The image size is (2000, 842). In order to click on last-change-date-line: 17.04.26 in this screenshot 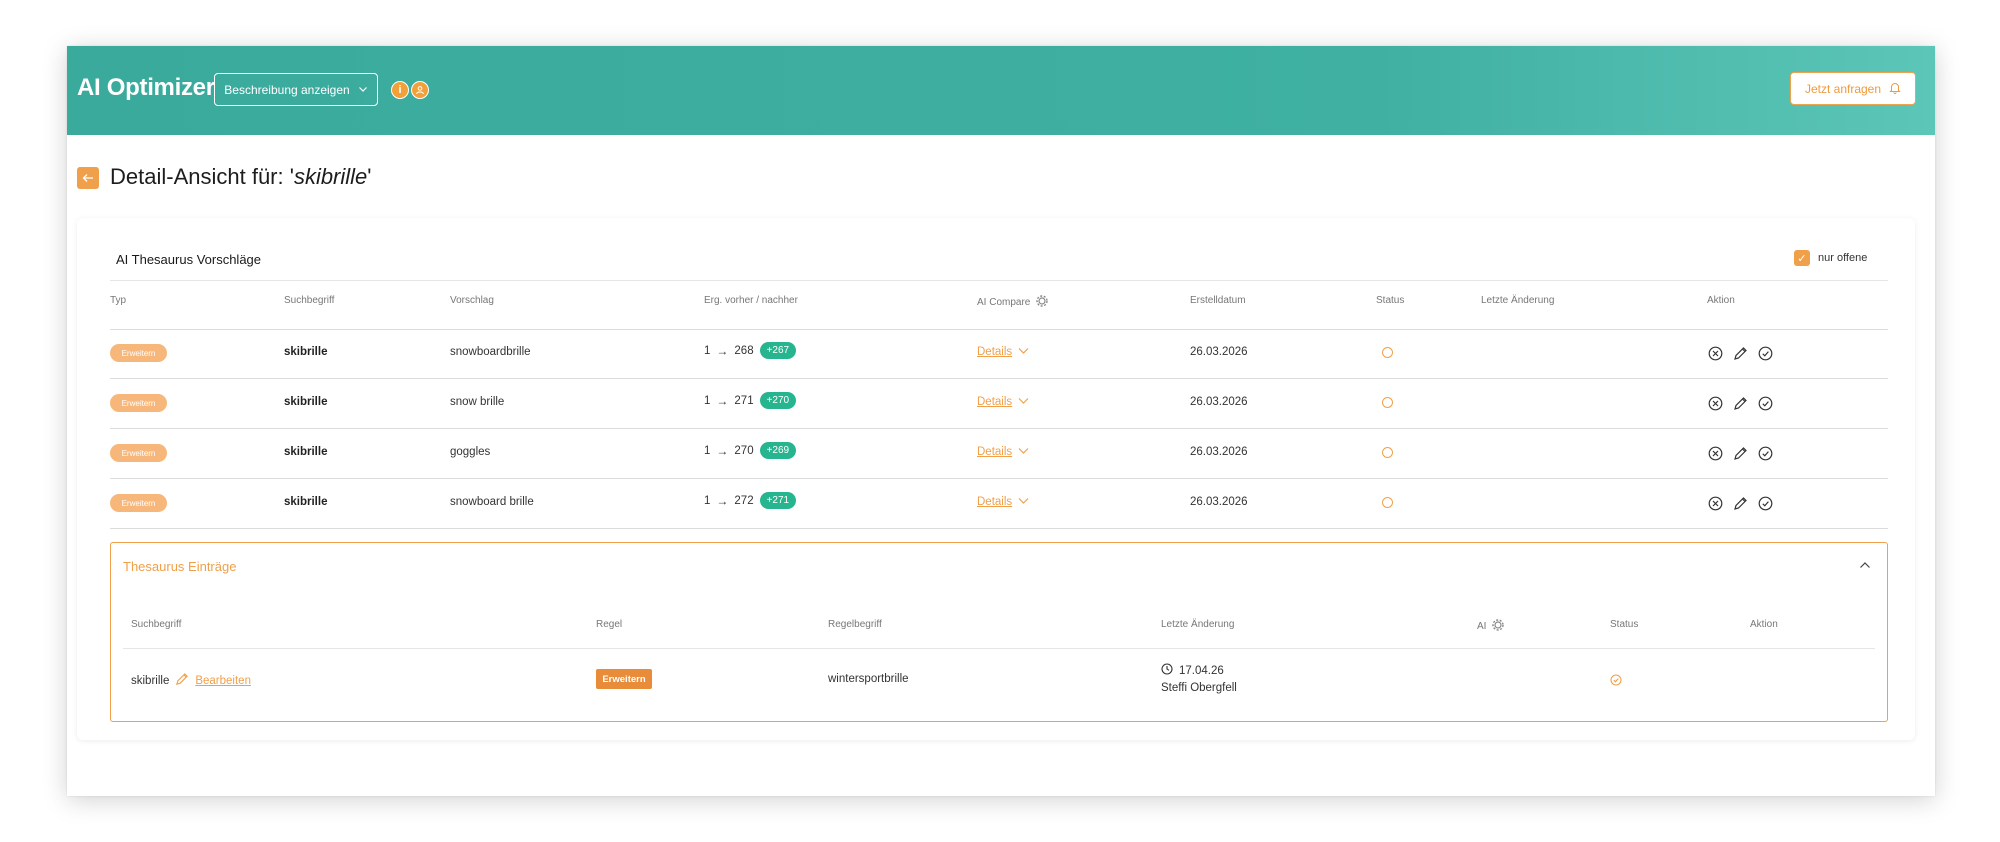, I will do `click(1199, 670)`.